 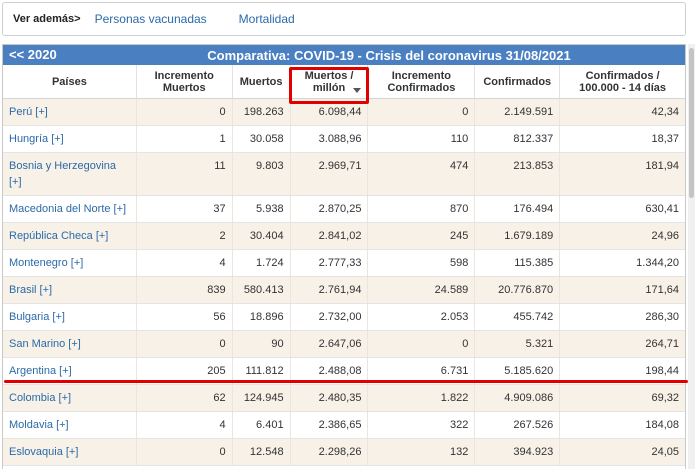 I want to click on table-cell: 5.185.620, so click(x=518, y=371).